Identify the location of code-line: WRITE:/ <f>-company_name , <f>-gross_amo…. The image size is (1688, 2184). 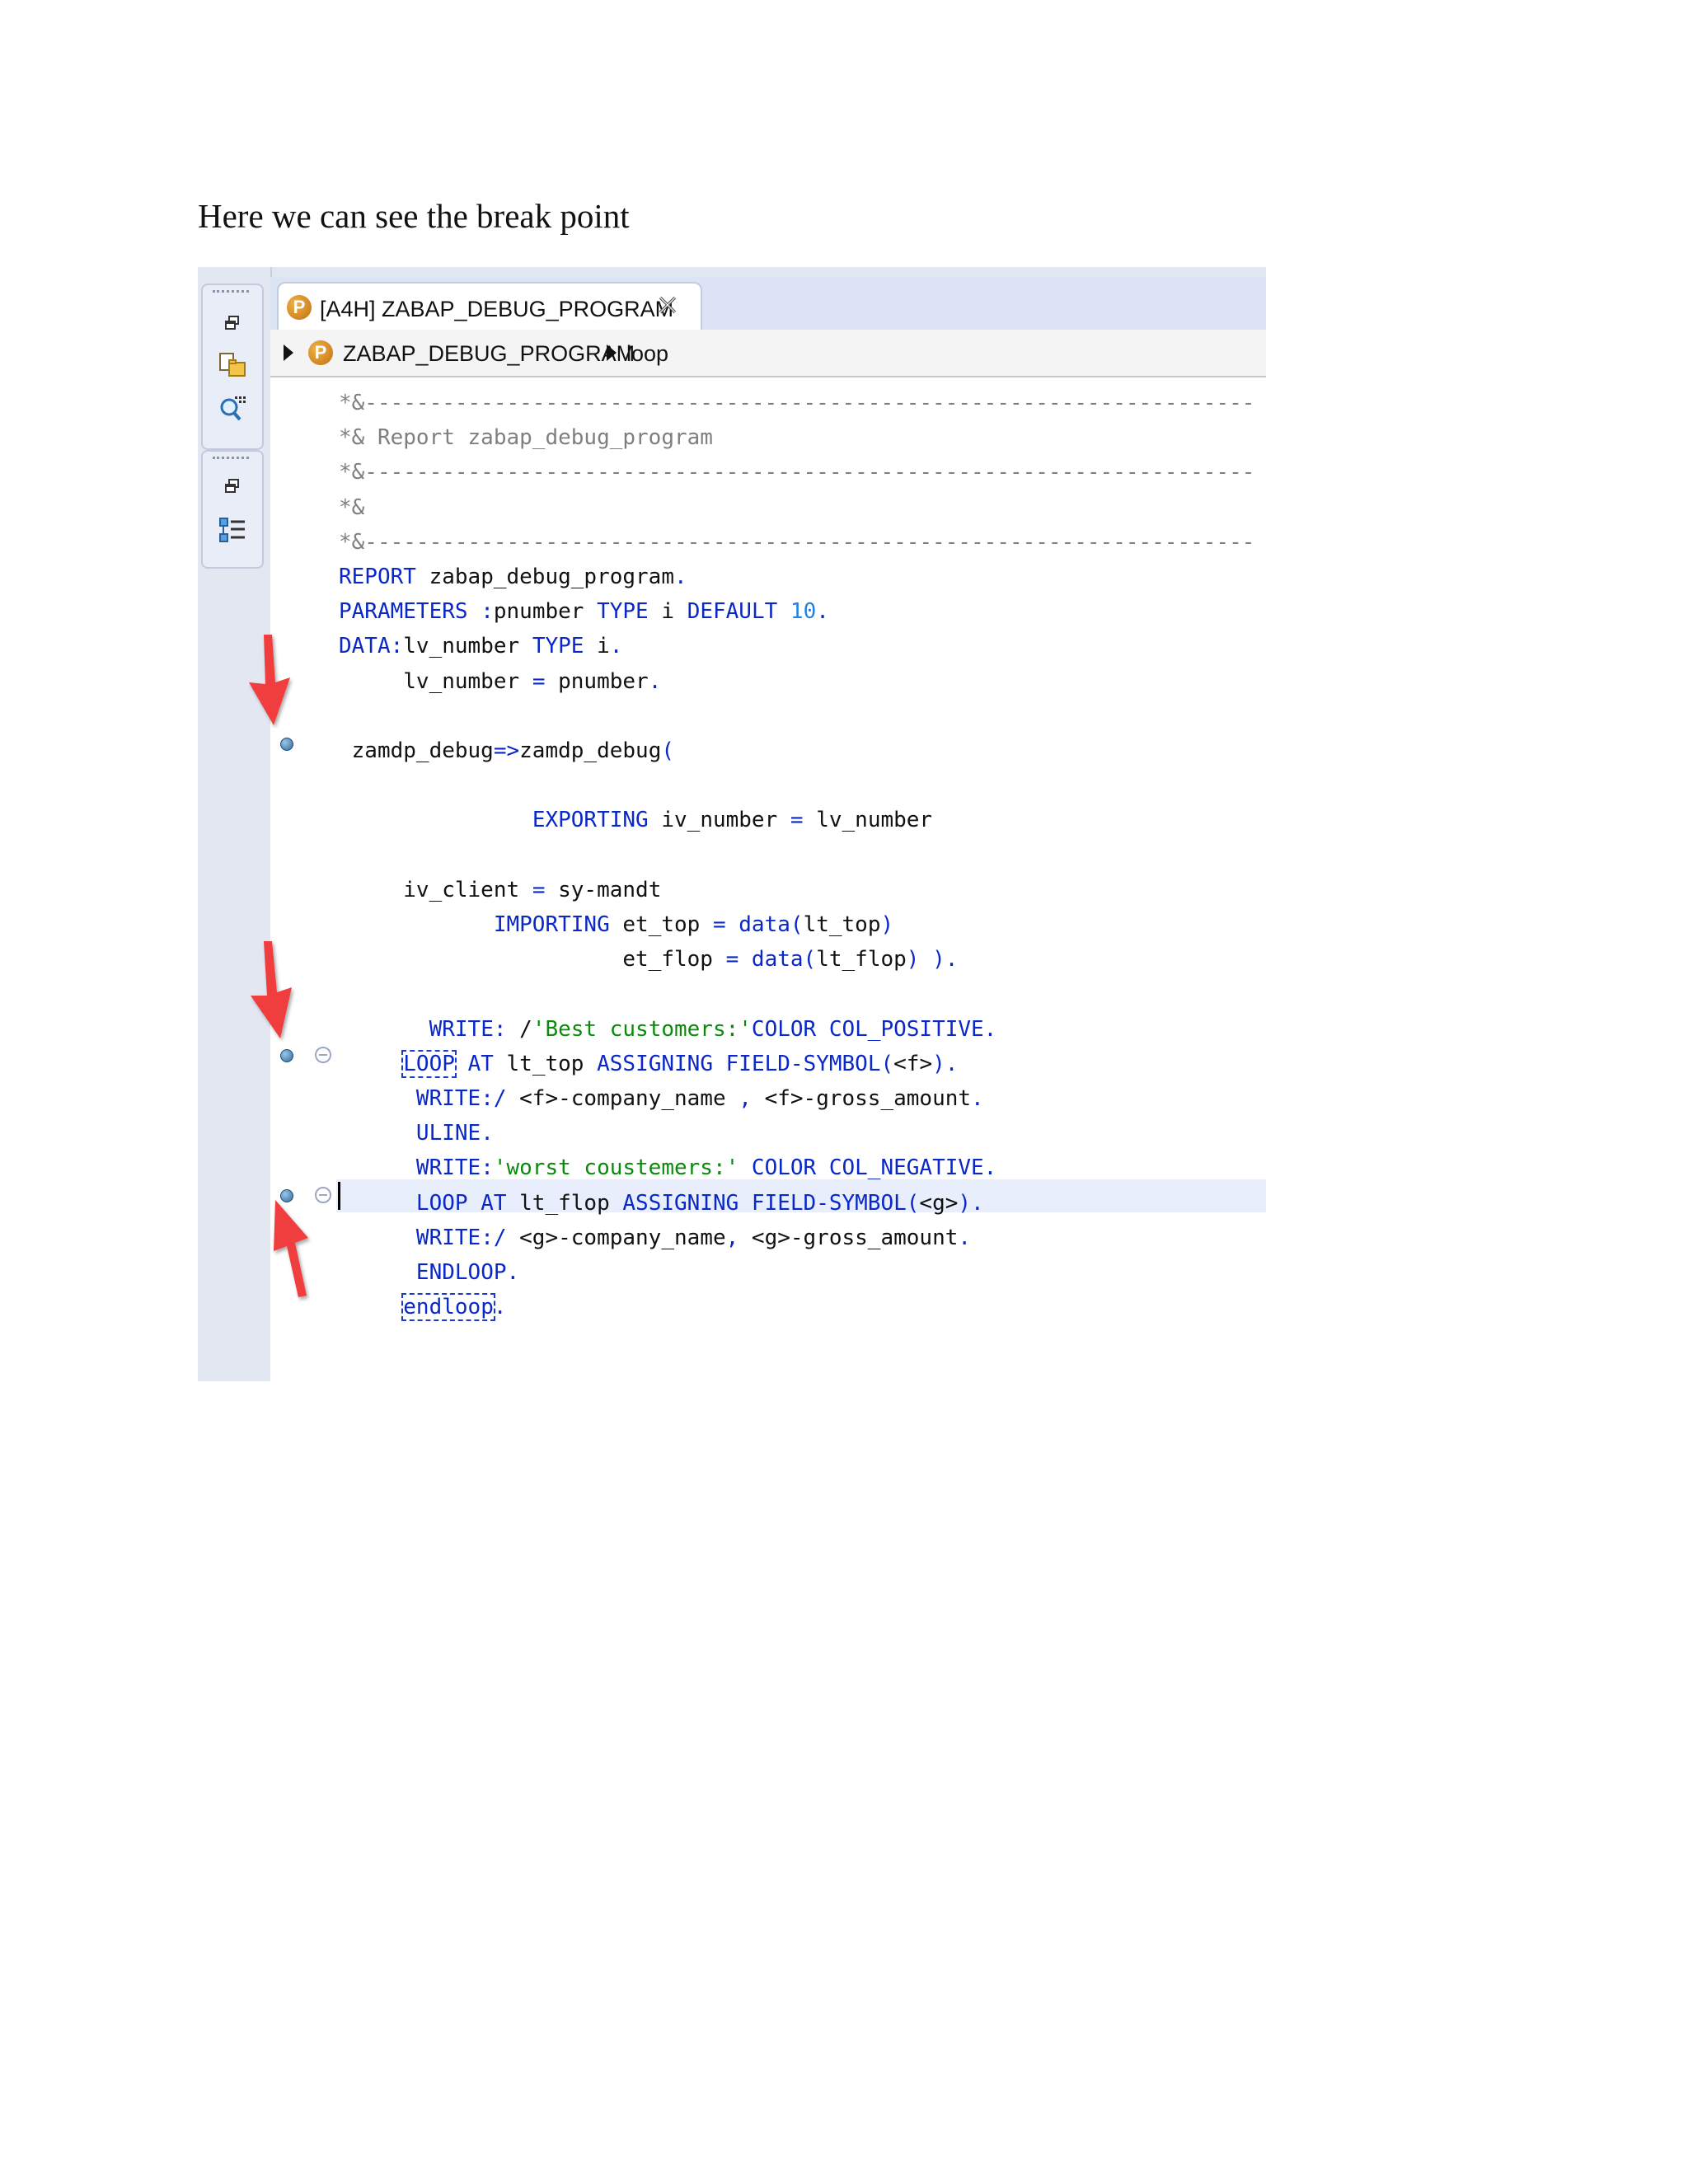
(661, 1098).